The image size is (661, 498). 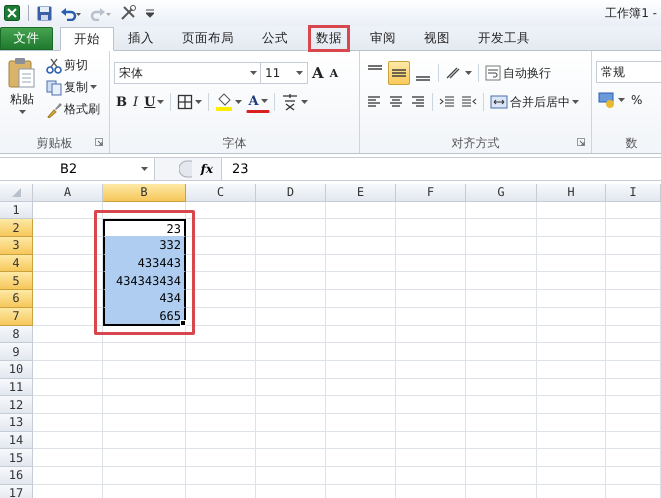 I want to click on borders-button, so click(x=189, y=102).